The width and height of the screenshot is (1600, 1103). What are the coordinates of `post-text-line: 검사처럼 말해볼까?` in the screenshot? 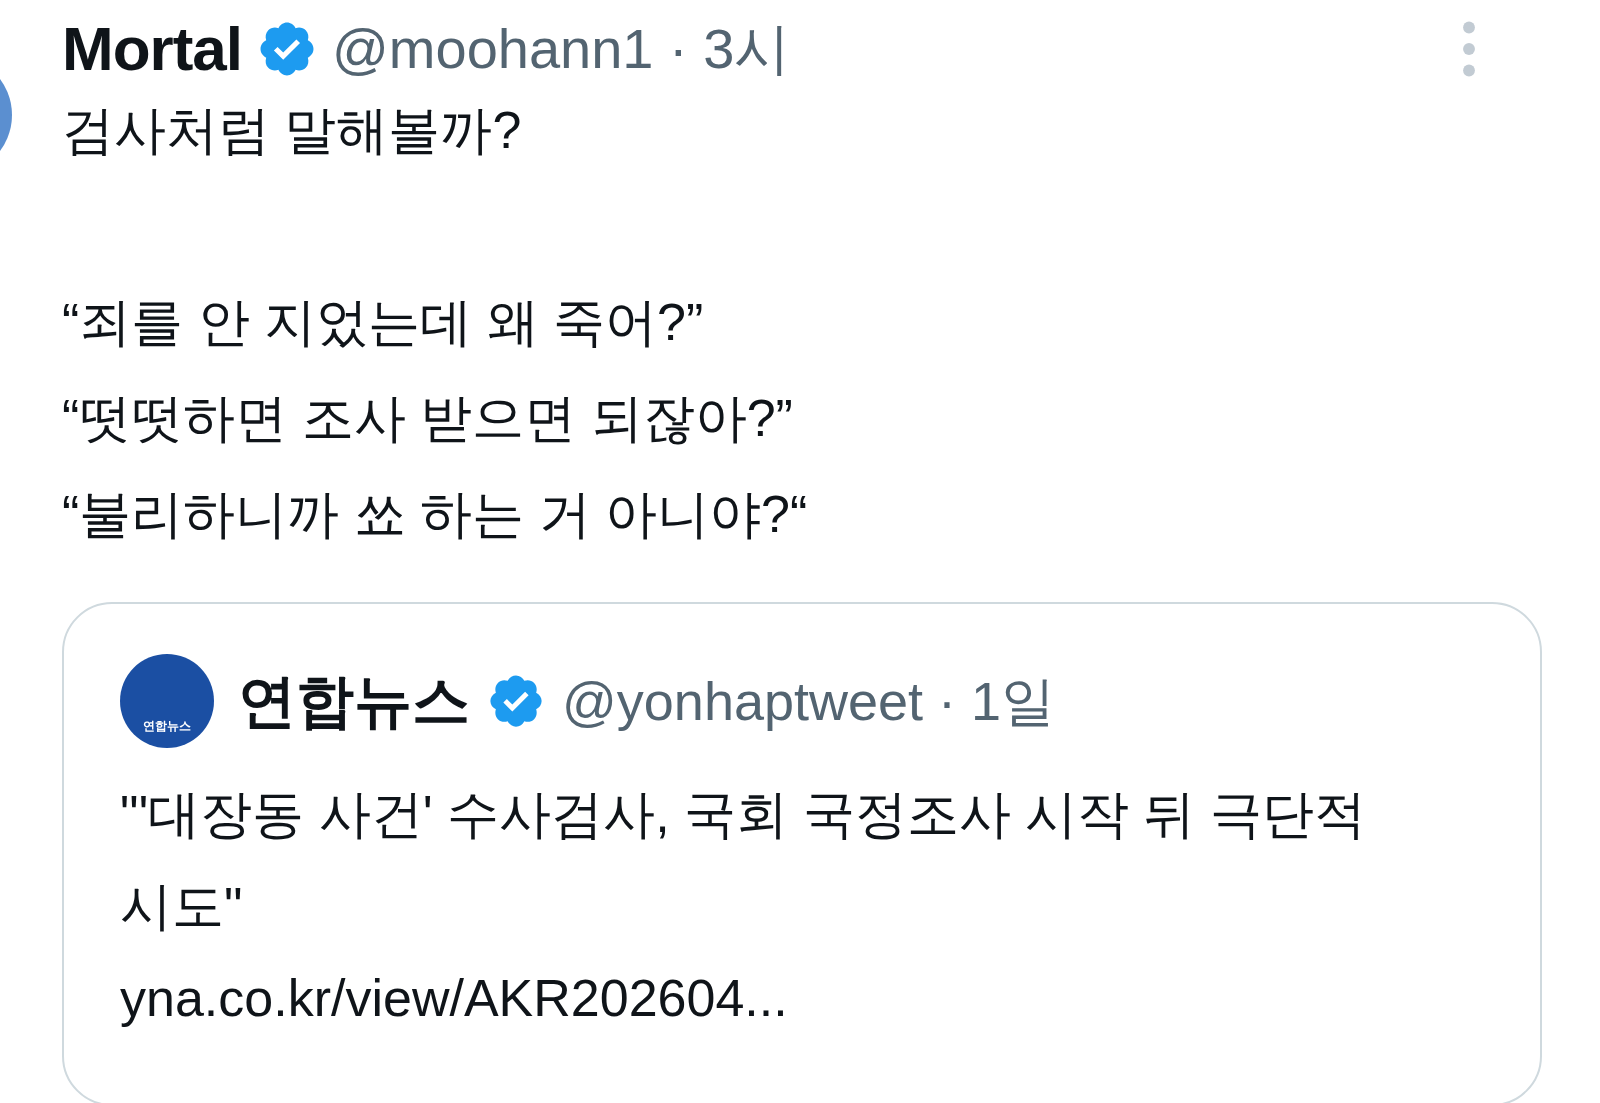 It's located at (292, 130).